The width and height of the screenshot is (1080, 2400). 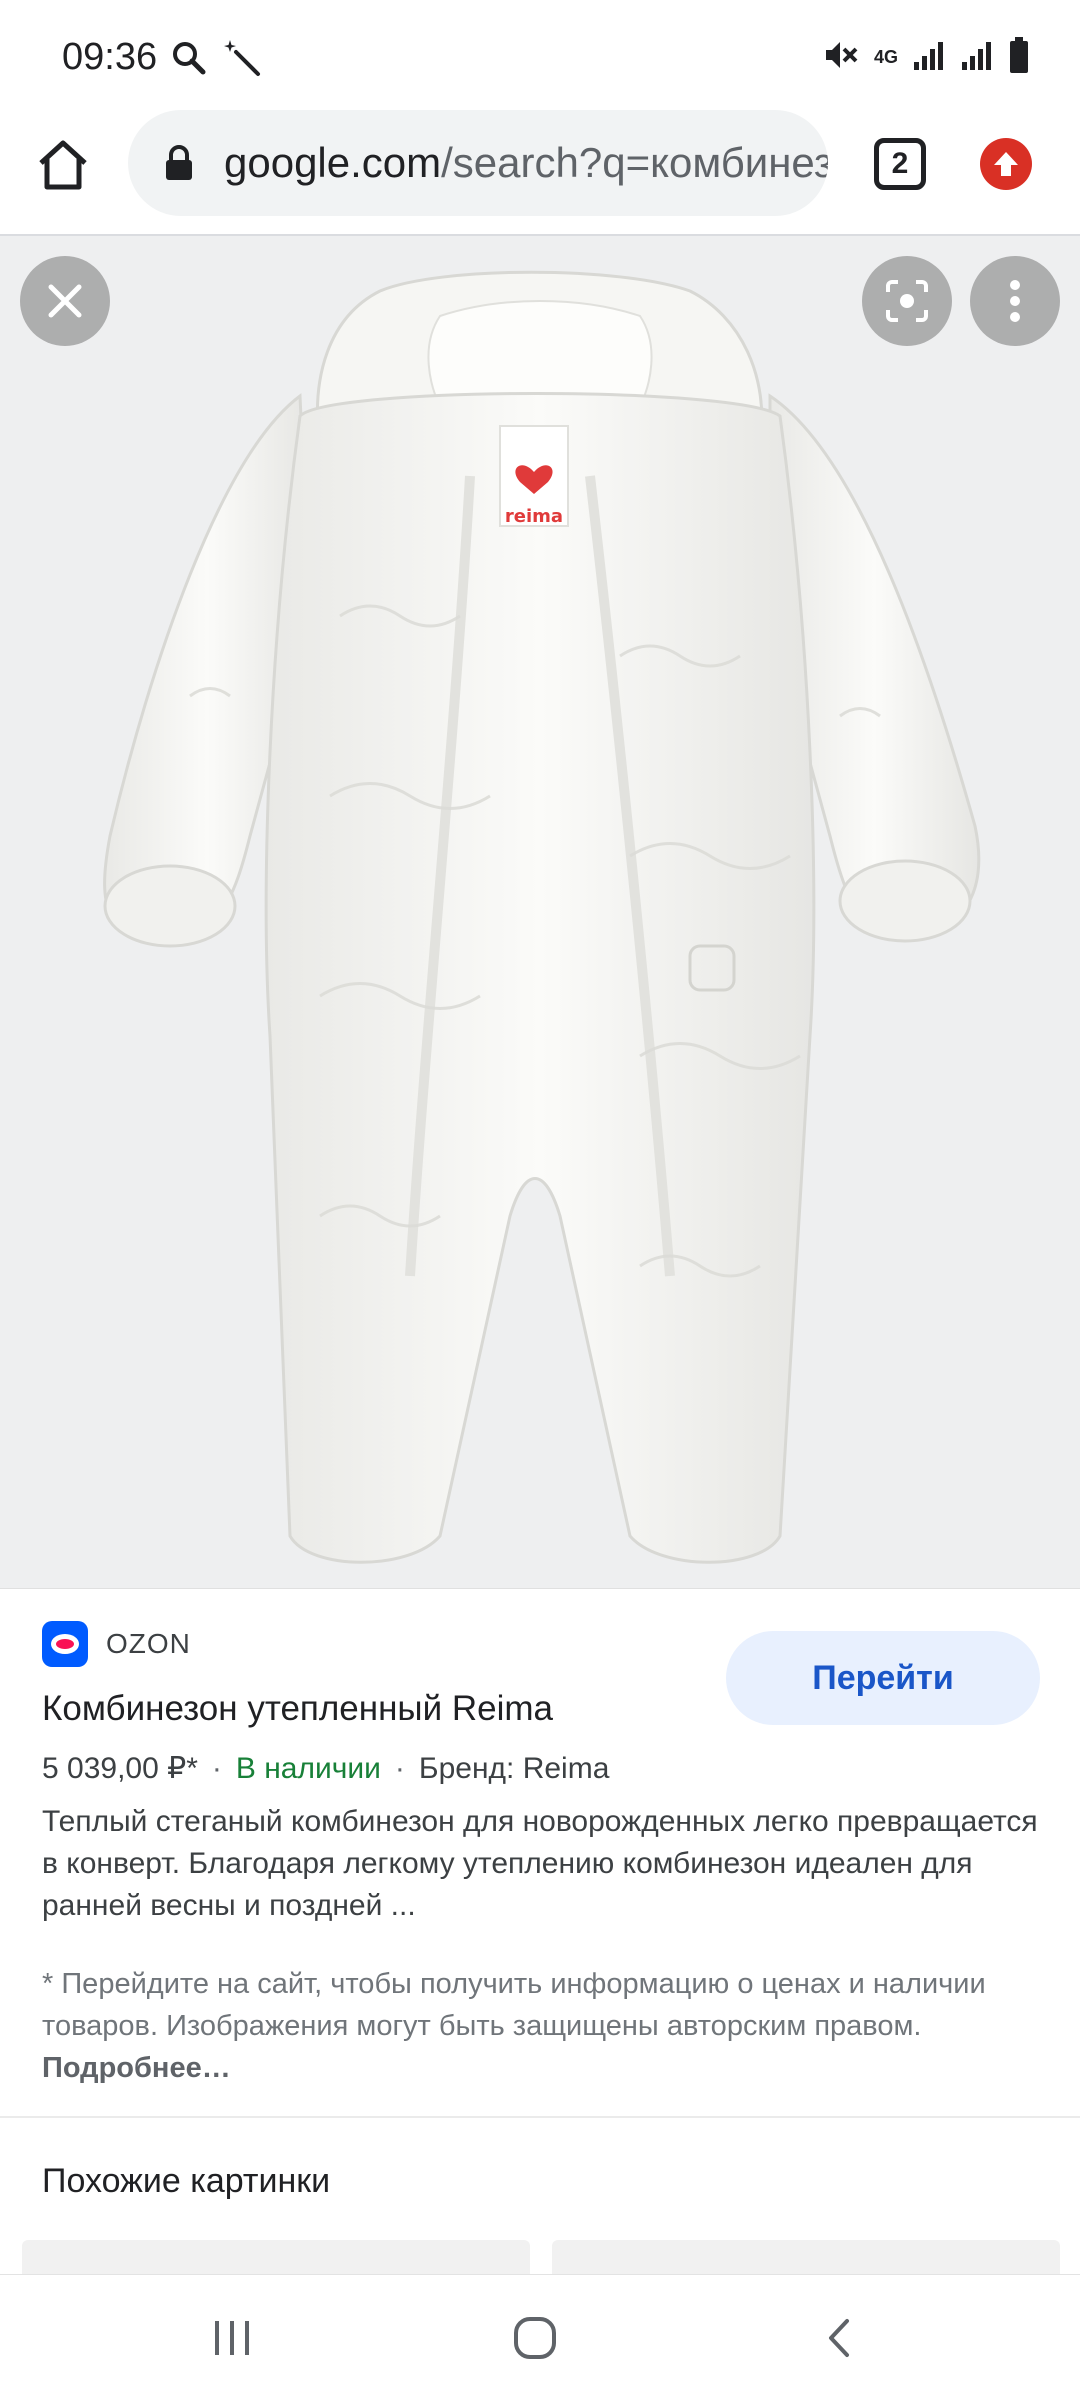 I want to click on browser-toolbar: google.com/search?q=комбинезон 2, so click(x=540, y=173).